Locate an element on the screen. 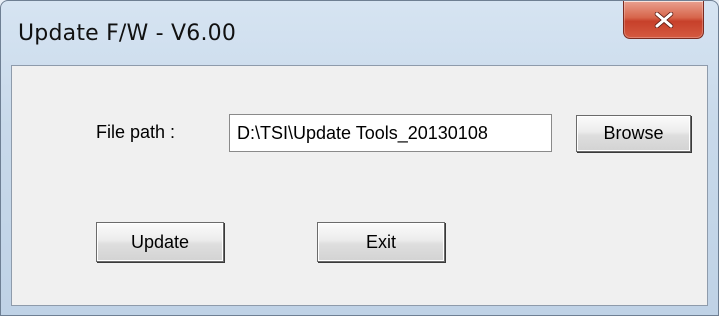 Image resolution: width=719 pixels, height=316 pixels. update-button: Update is located at coordinates (160, 242).